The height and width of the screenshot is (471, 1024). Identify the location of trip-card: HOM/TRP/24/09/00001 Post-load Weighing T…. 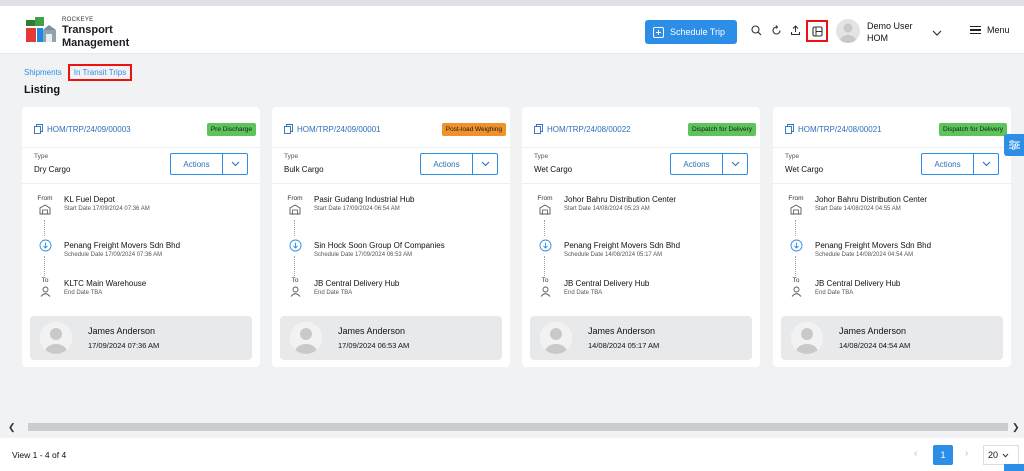
(391, 237).